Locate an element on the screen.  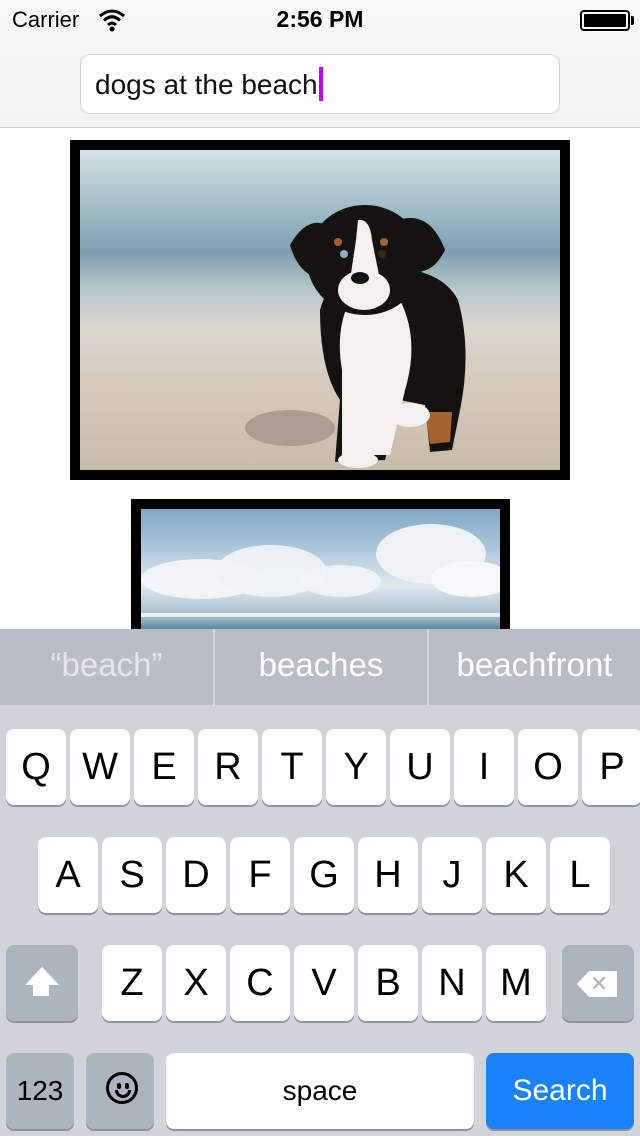
key-u: U is located at coordinates (420, 767).